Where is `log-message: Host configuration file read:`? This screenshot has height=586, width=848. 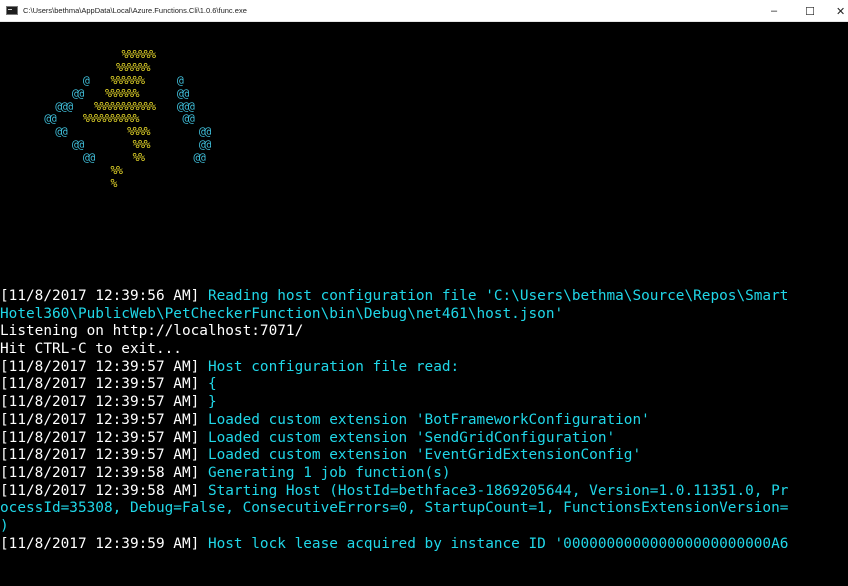 log-message: Host configuration file read: is located at coordinates (329, 366).